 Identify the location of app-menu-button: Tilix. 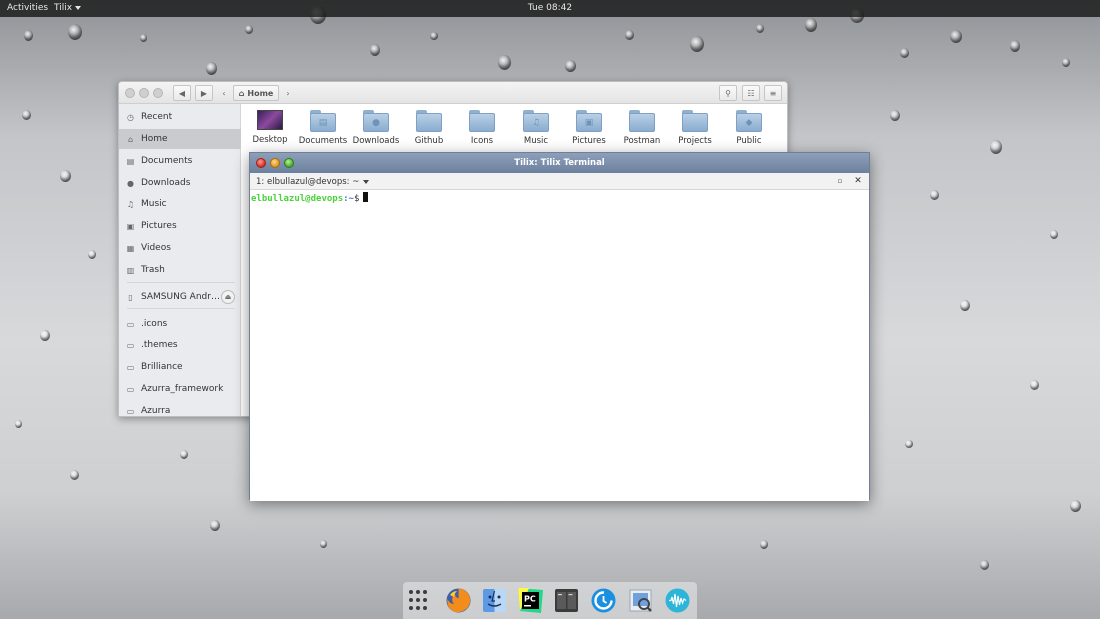
(68, 8).